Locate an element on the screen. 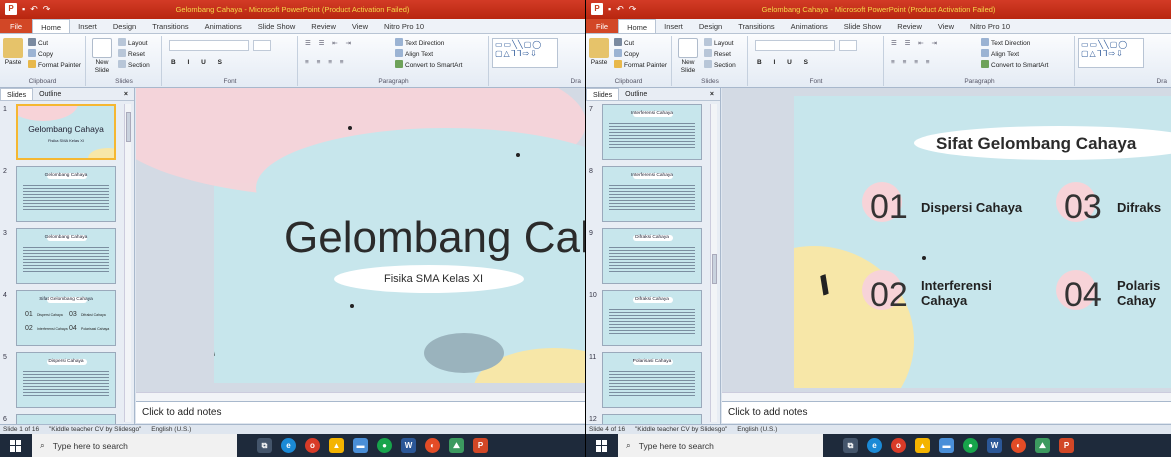  tab-animations: Animations is located at coordinates (223, 26).